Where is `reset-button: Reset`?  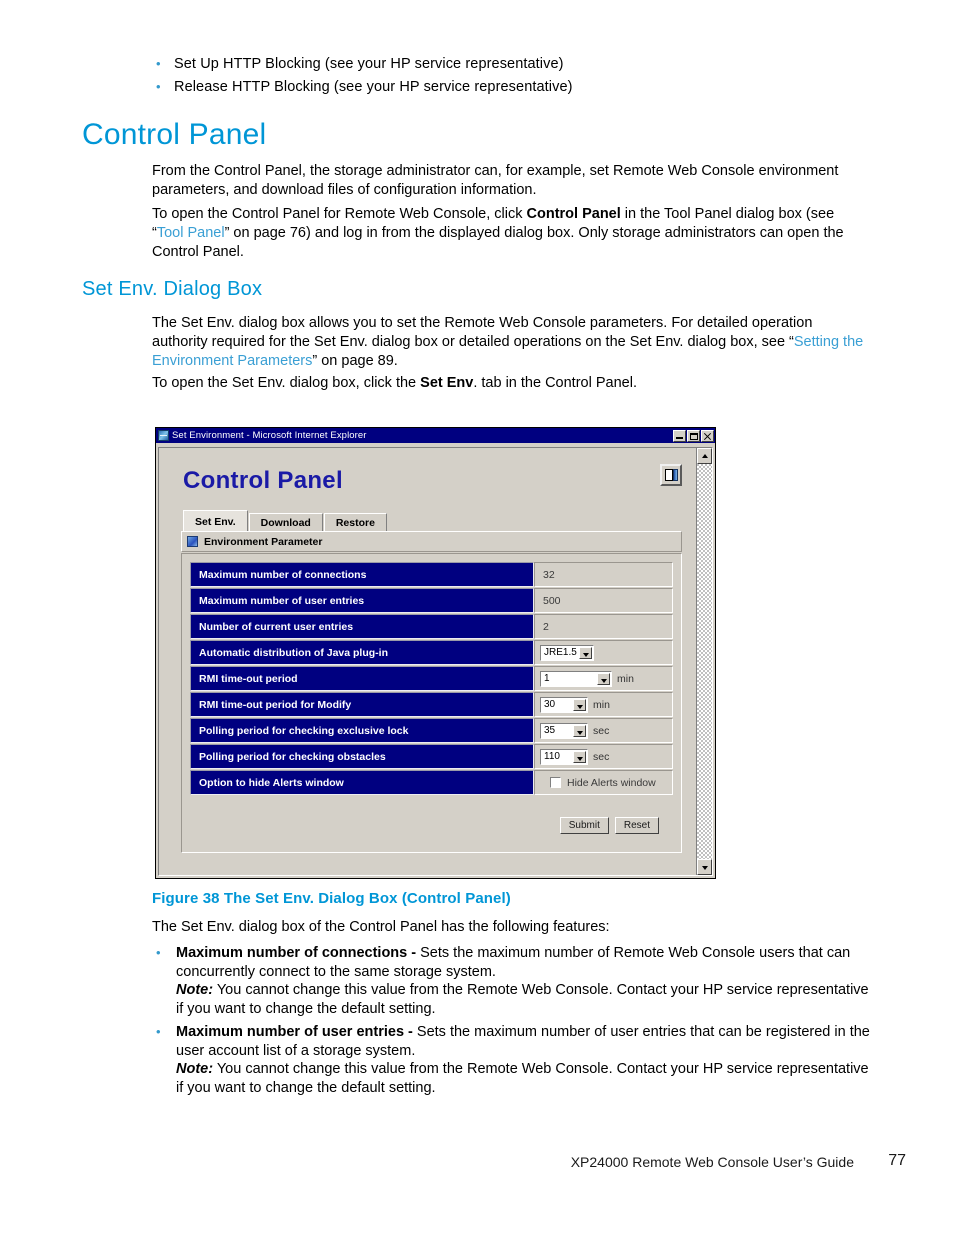
reset-button: Reset is located at coordinates (636, 825).